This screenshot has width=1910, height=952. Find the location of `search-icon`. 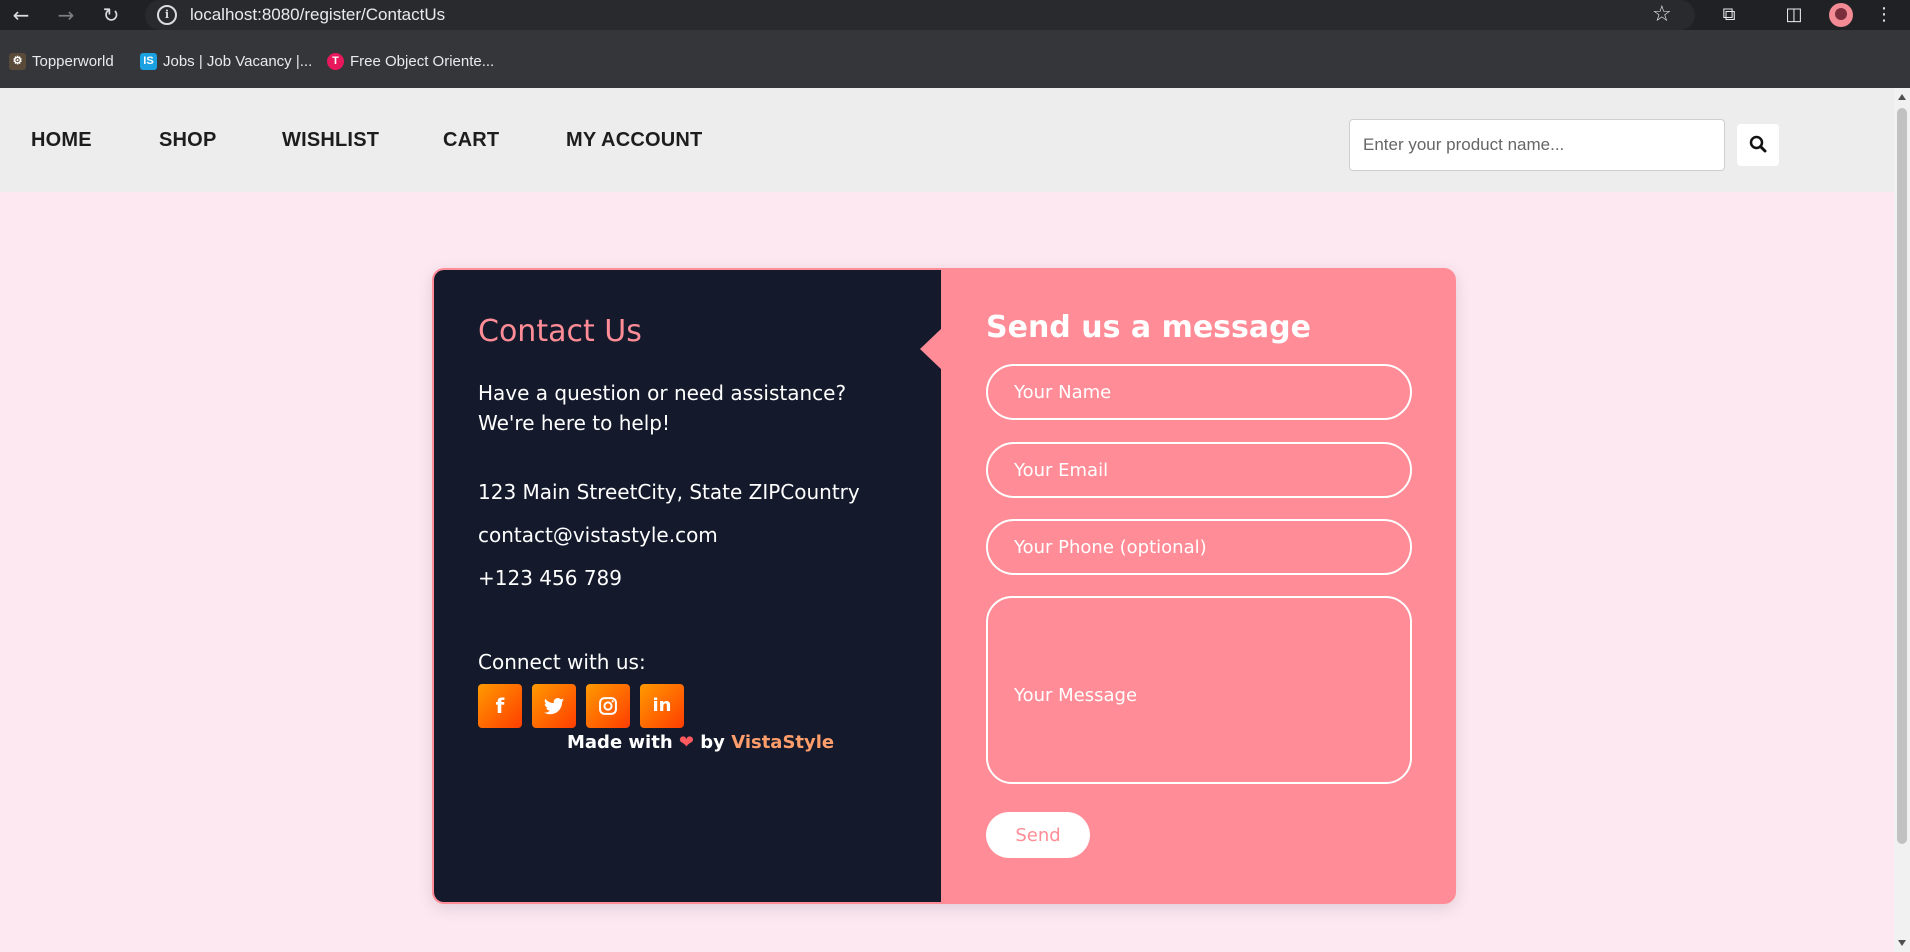

search-icon is located at coordinates (1758, 143).